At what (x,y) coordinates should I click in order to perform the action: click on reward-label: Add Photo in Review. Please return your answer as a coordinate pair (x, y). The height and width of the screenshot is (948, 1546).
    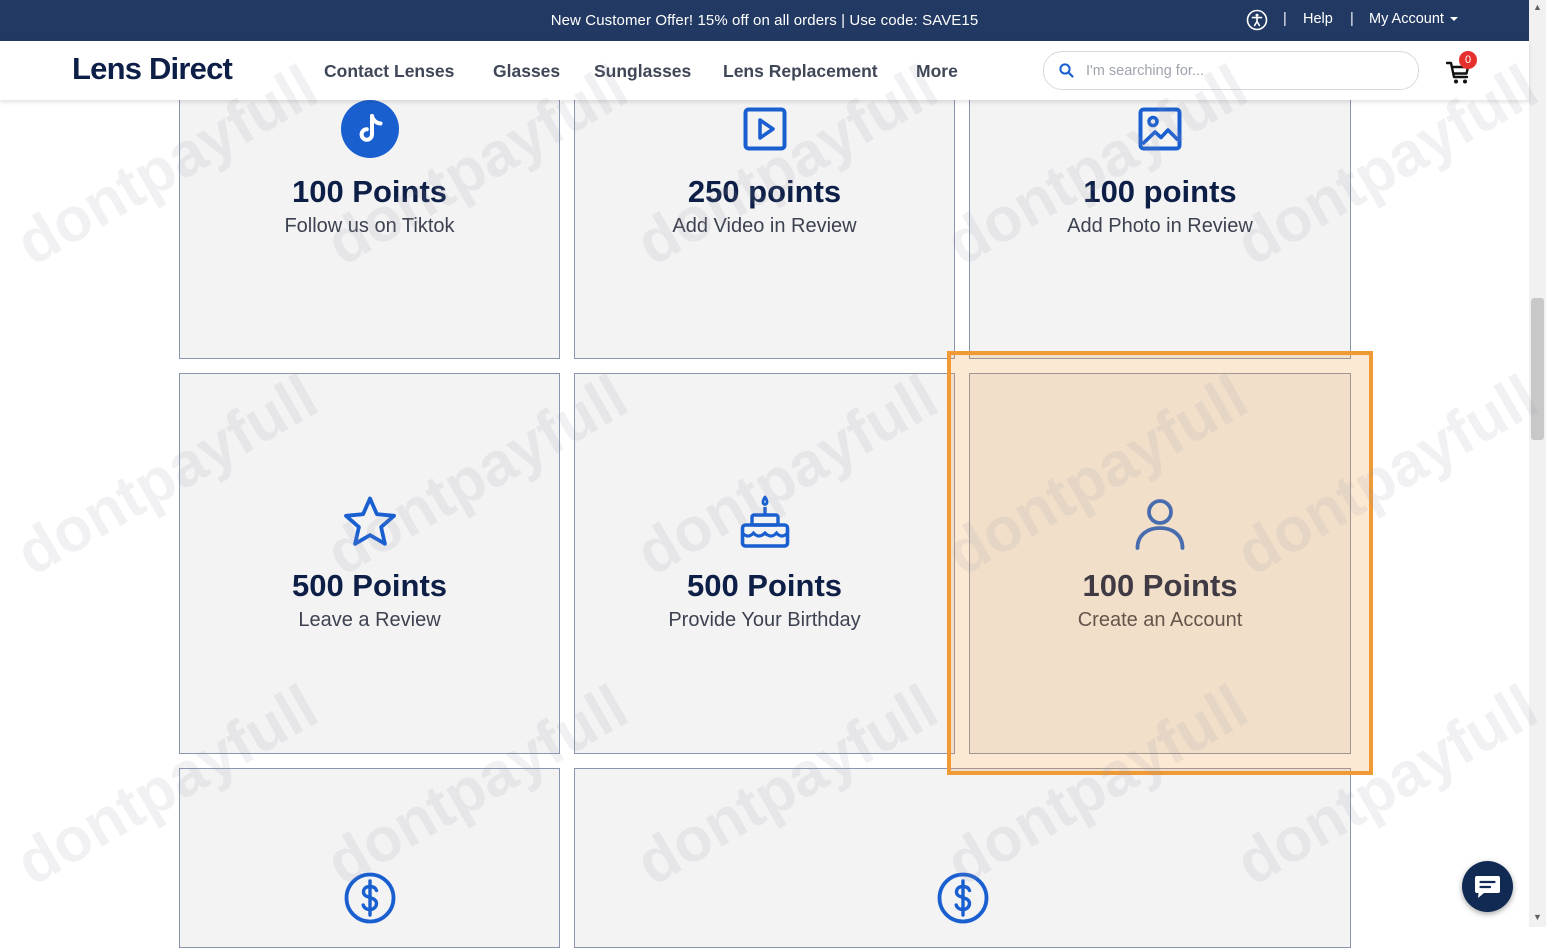
    Looking at the image, I should click on (1160, 226).